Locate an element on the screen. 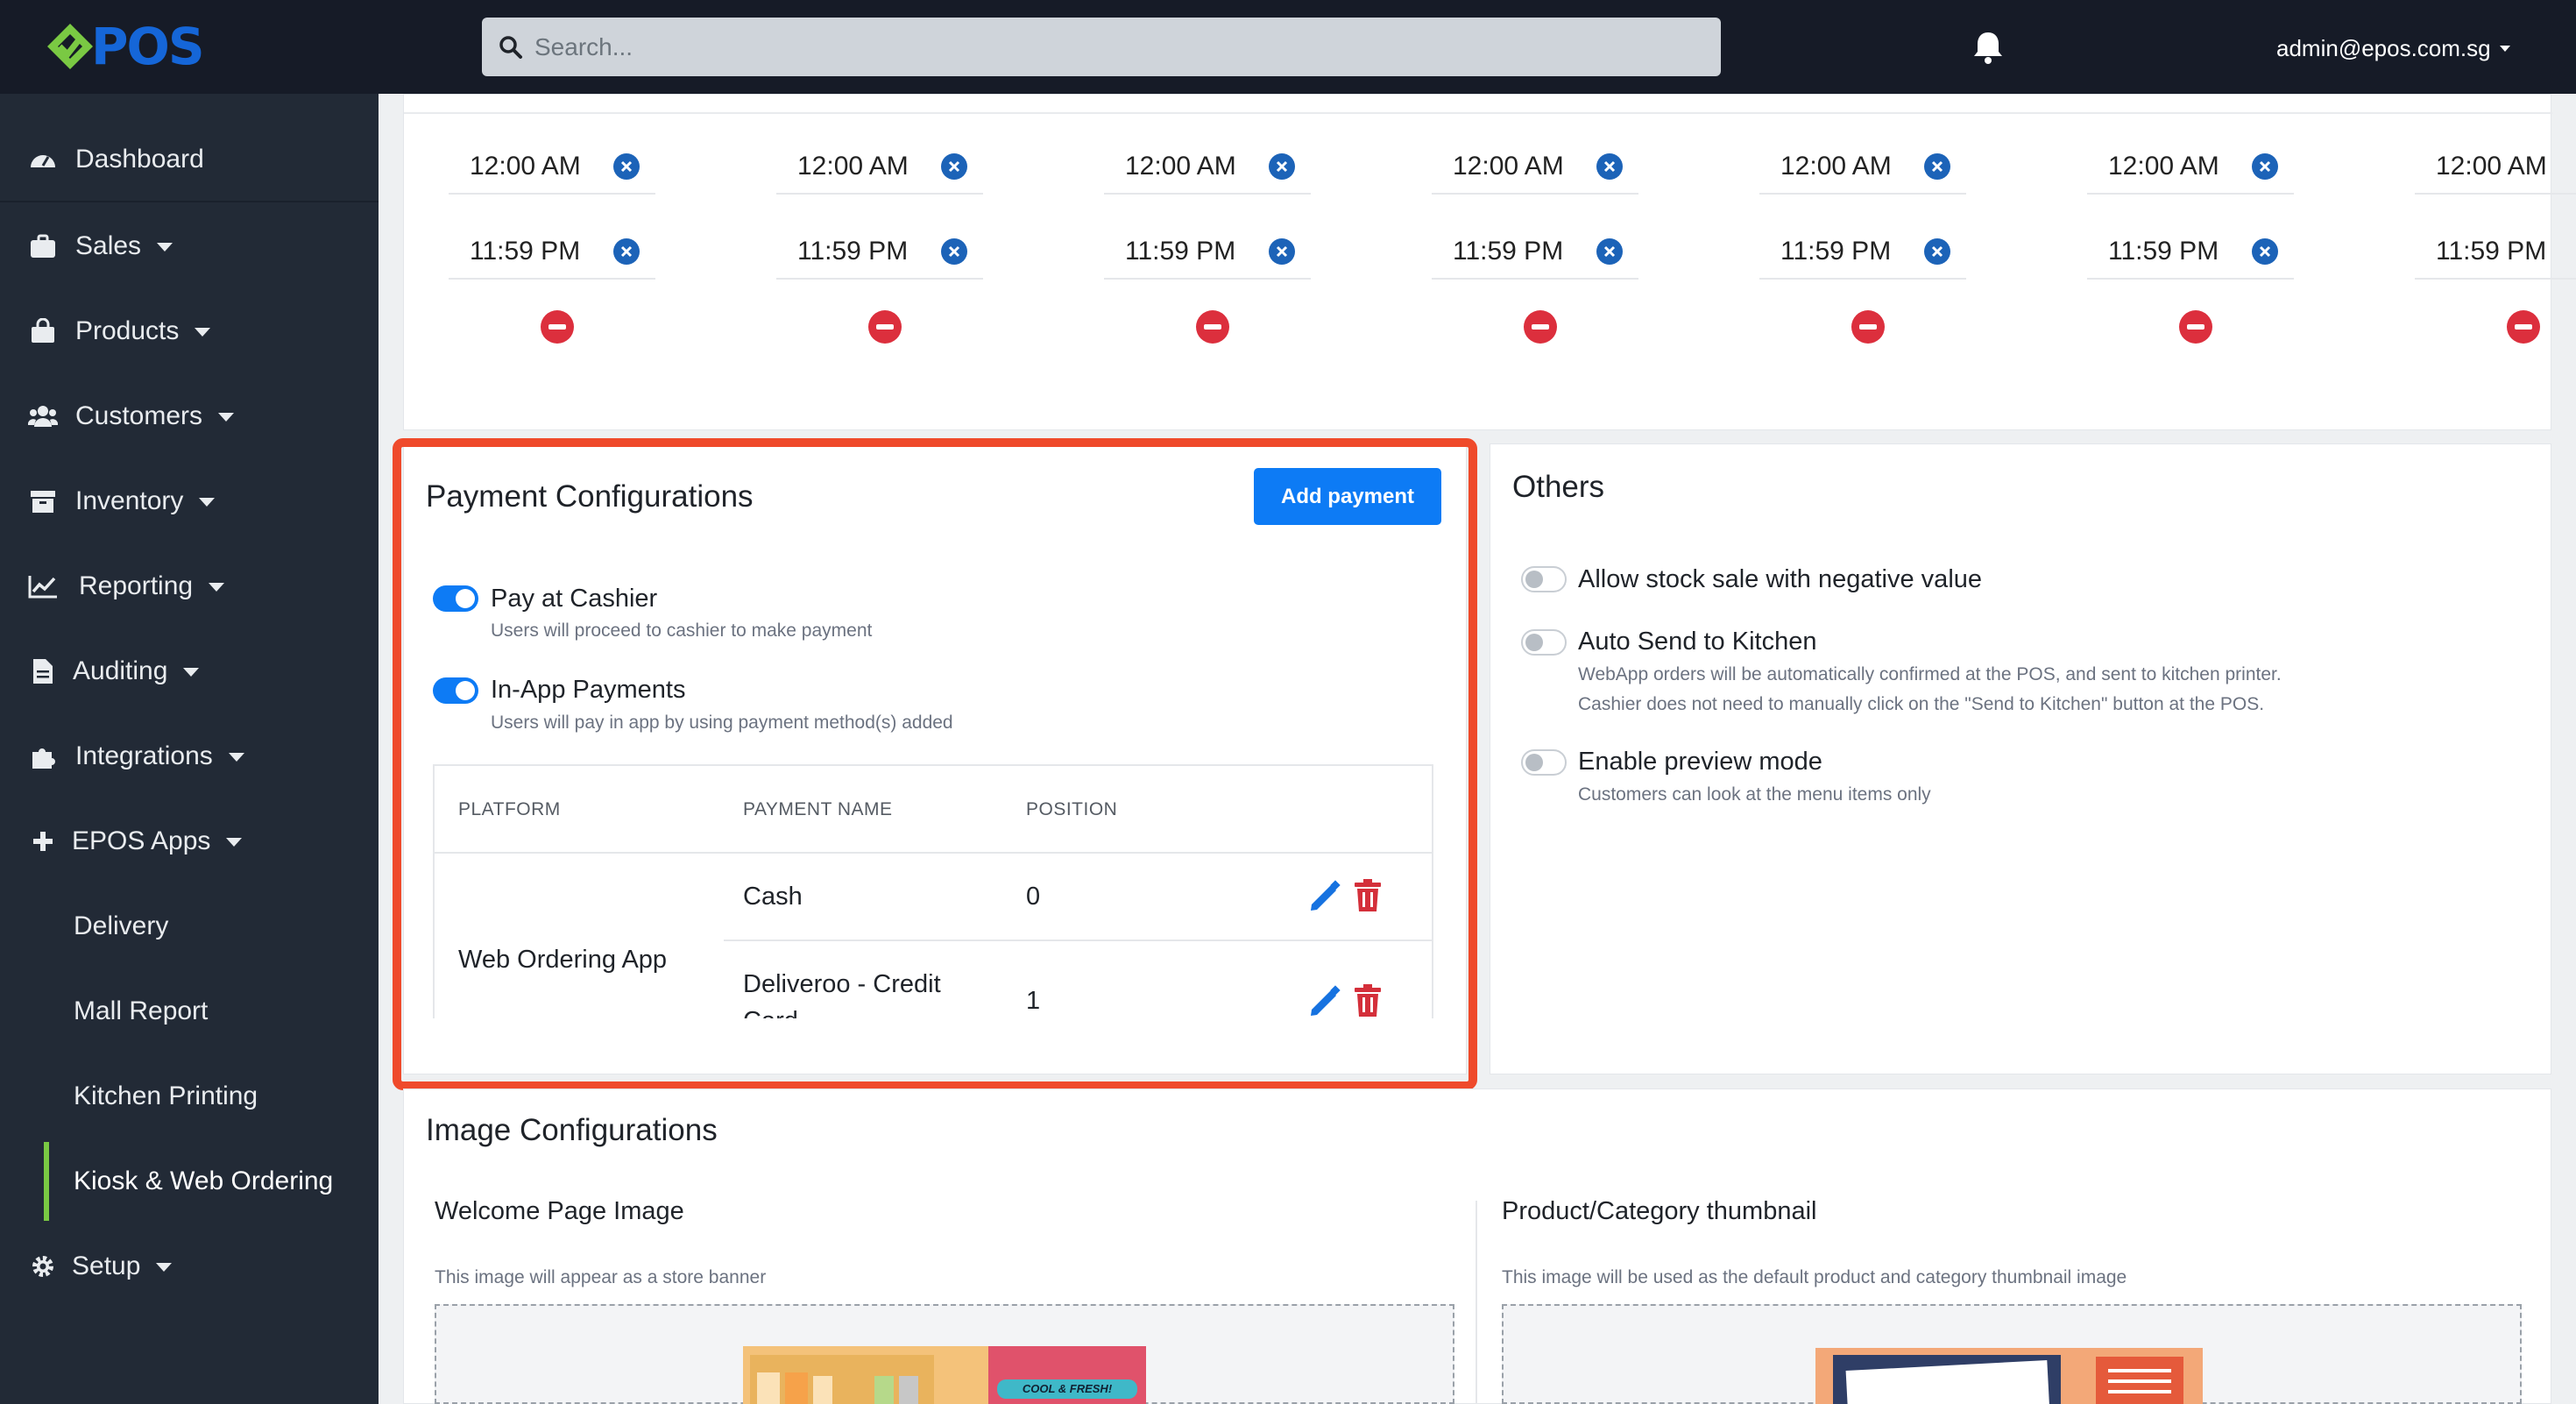 The image size is (2576, 1404). sidebar-item-setup: Setup is located at coordinates (189, 1265).